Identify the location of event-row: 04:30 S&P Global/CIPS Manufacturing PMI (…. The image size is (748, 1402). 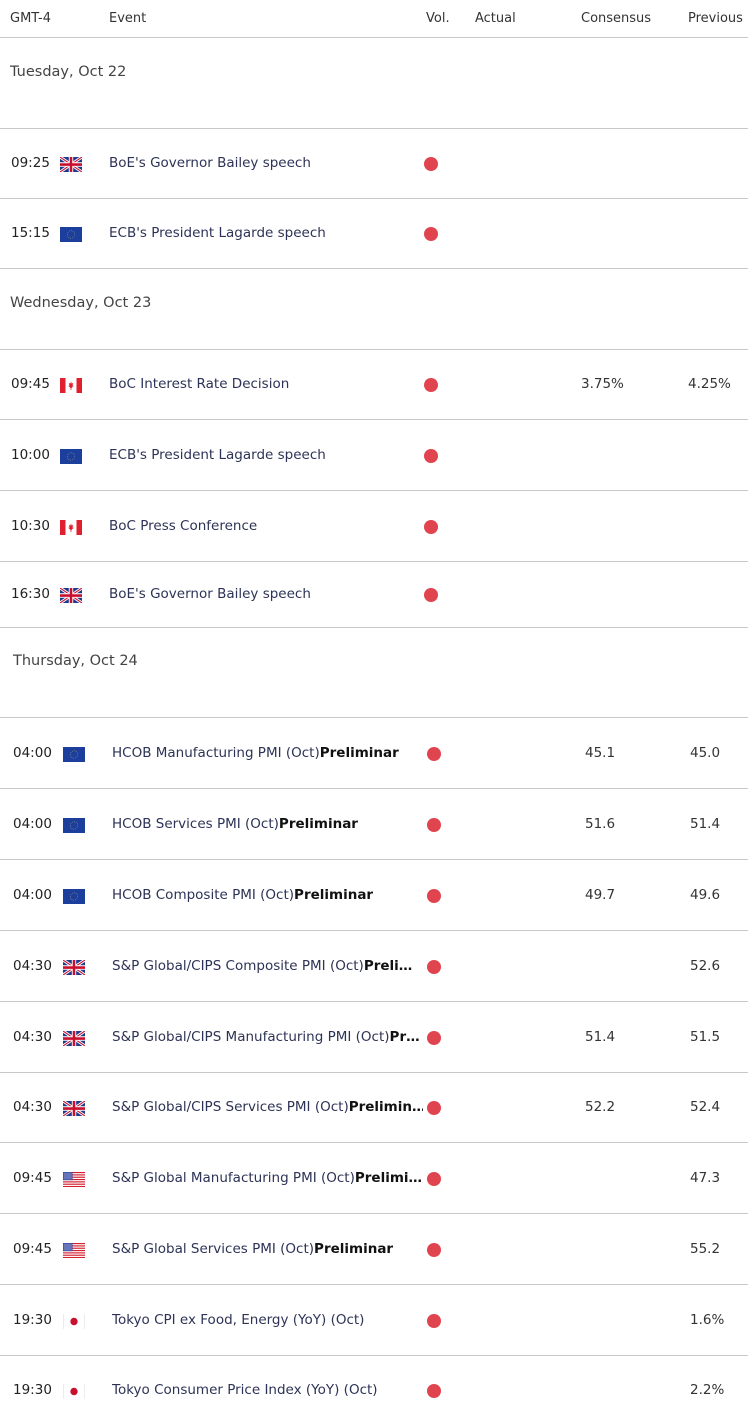
(374, 1037).